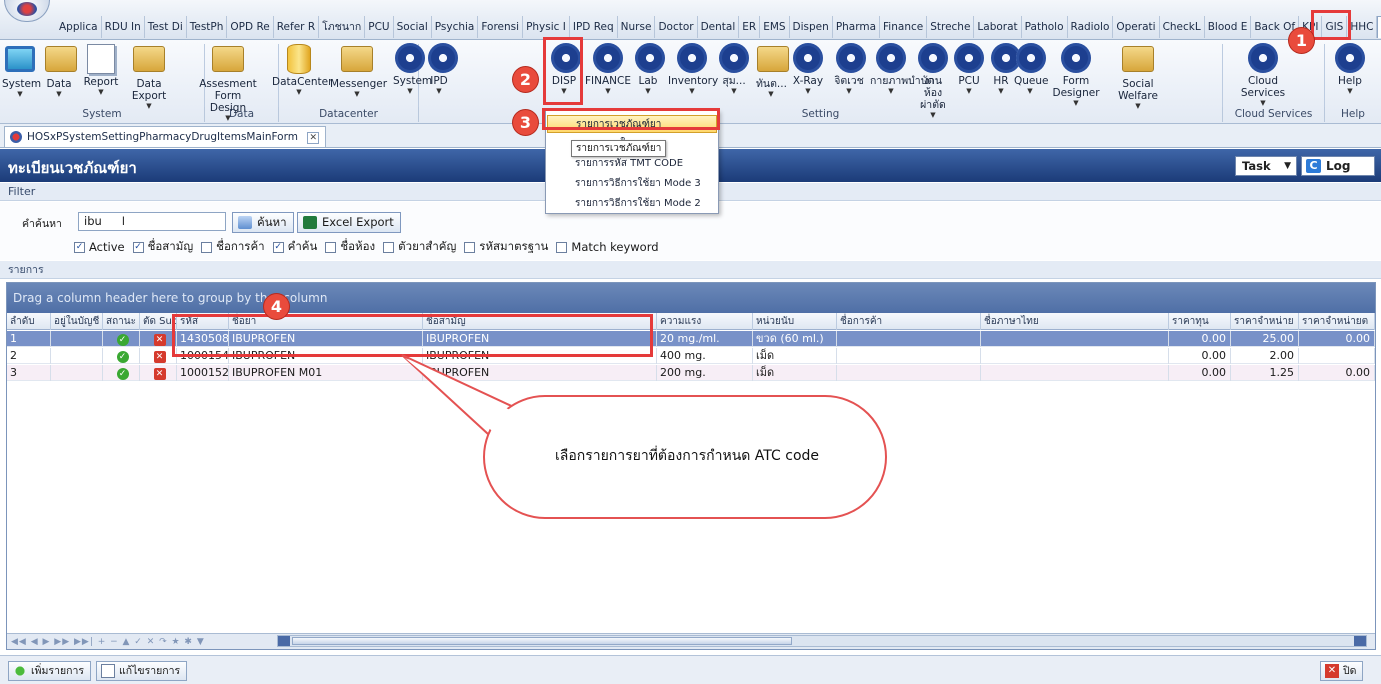  What do you see at coordinates (358, 73) in the screenshot?
I see `ribbon-button: Messenger ▼` at bounding box center [358, 73].